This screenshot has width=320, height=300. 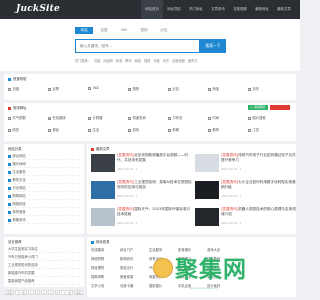 I want to click on tool-item: 时间, so click(x=228, y=117).